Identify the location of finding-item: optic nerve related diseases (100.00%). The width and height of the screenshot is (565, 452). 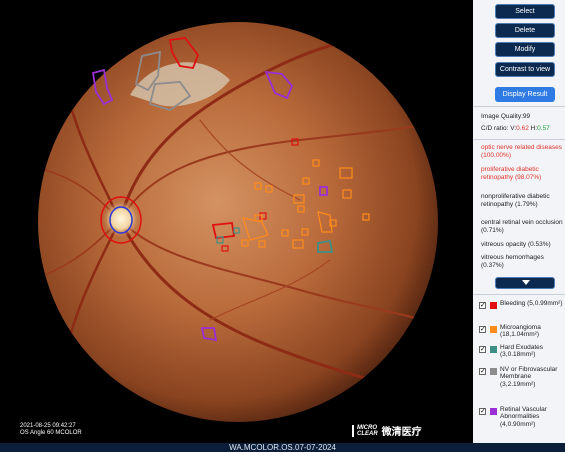
(521, 151).